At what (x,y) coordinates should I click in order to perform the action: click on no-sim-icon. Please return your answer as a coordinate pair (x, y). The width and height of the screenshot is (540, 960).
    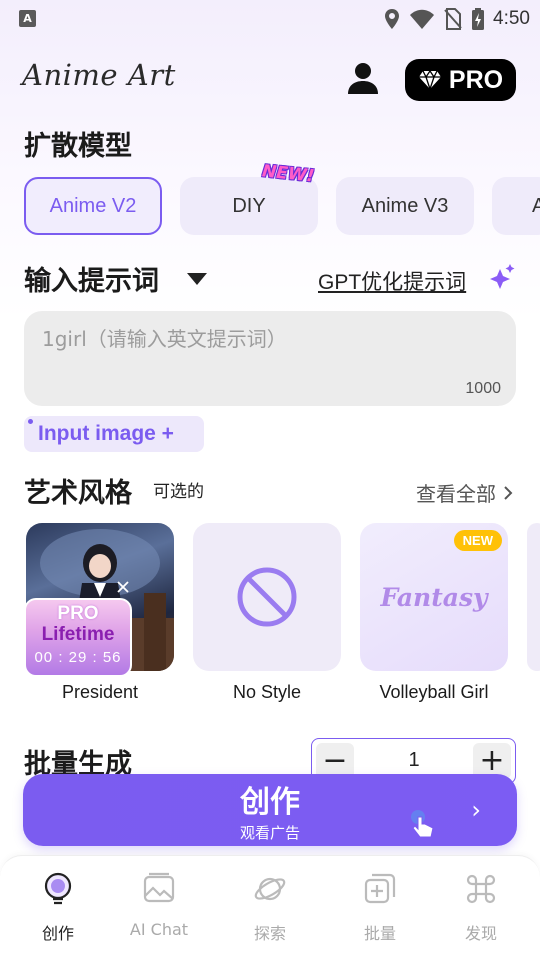
    Looking at the image, I should click on (453, 19).